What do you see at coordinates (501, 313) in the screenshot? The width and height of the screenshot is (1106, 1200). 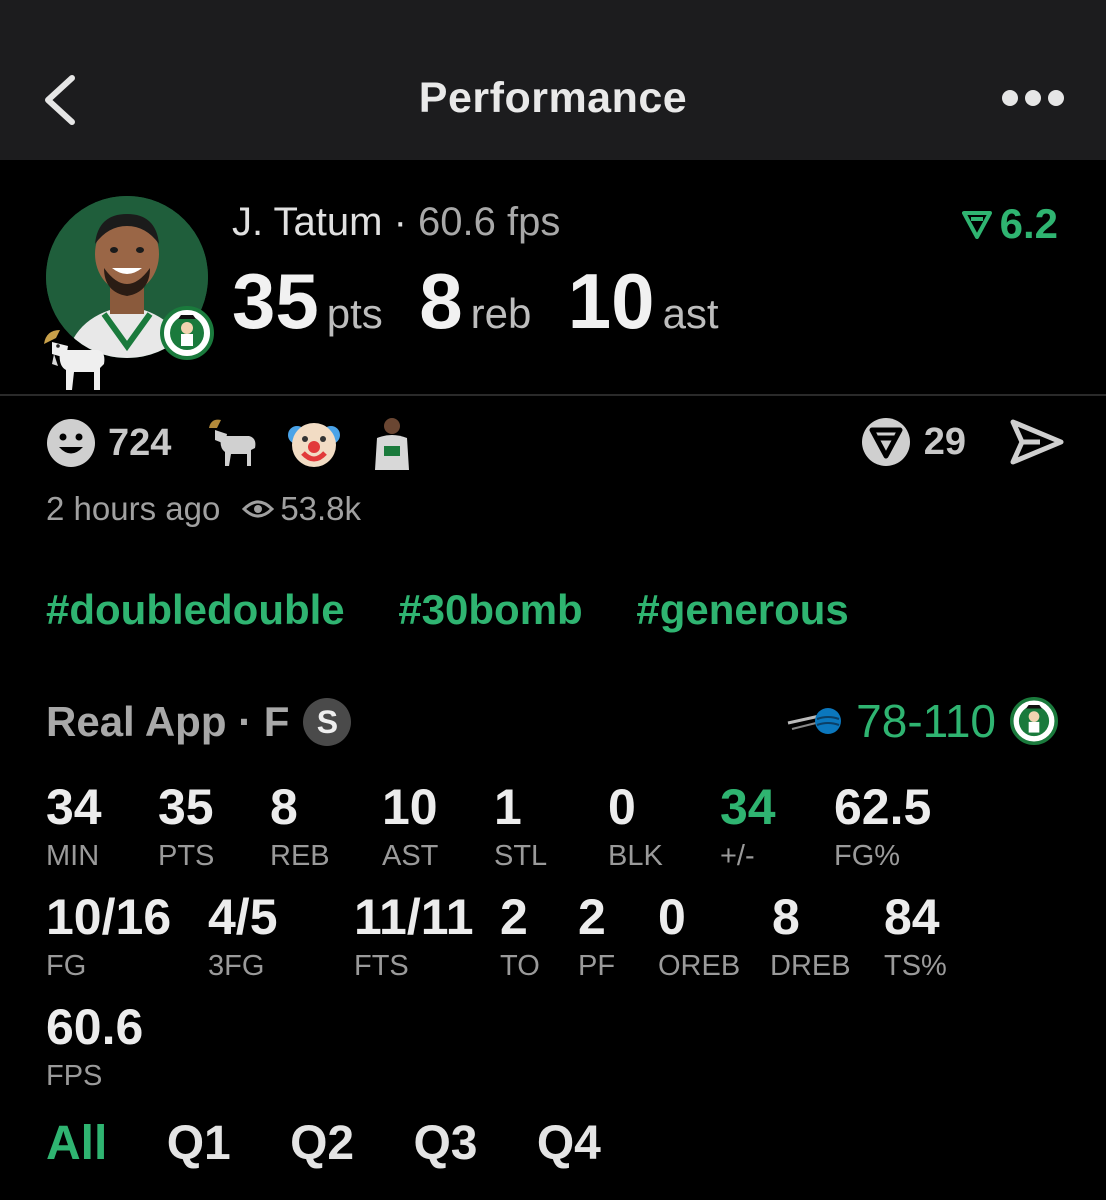 I see `headline-reb-label: reb` at bounding box center [501, 313].